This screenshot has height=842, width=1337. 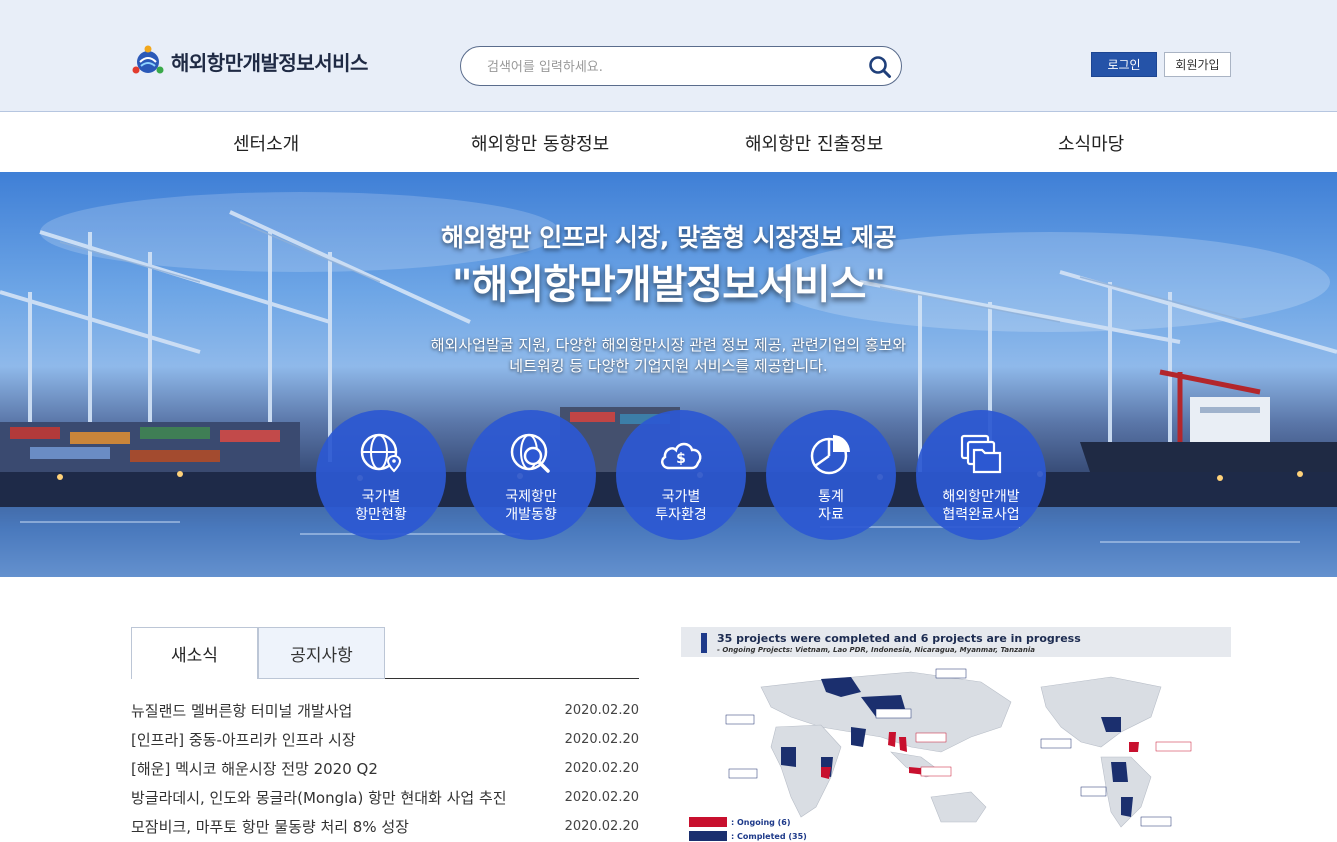 I want to click on globe-search-icon, so click(x=530, y=453).